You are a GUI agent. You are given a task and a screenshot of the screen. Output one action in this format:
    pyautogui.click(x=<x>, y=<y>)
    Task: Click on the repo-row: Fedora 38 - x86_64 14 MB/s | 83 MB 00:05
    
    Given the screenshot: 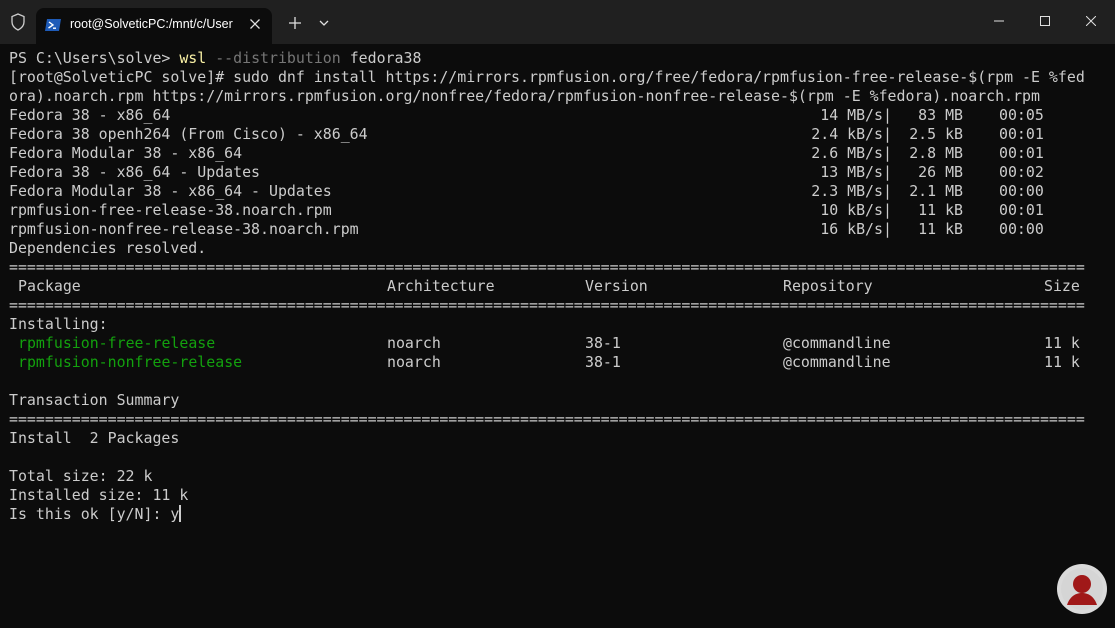 What is the action you would take?
    pyautogui.click(x=526, y=115)
    